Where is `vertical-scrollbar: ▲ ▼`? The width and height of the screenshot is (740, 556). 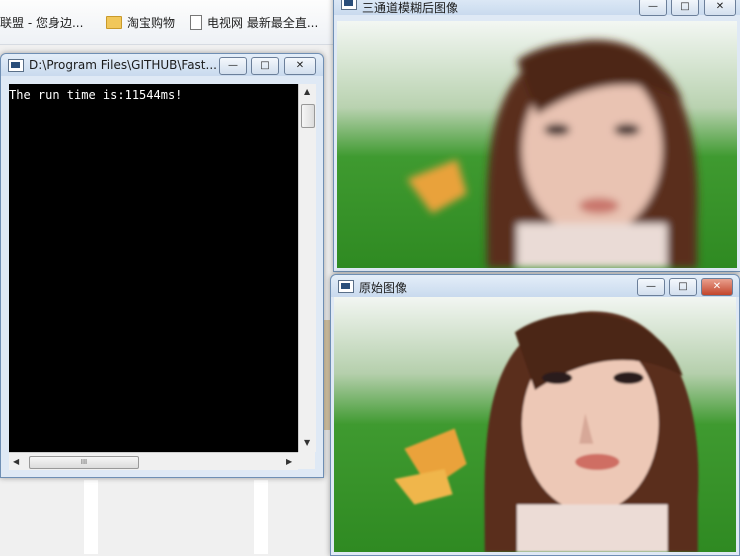 vertical-scrollbar: ▲ ▼ is located at coordinates (307, 268).